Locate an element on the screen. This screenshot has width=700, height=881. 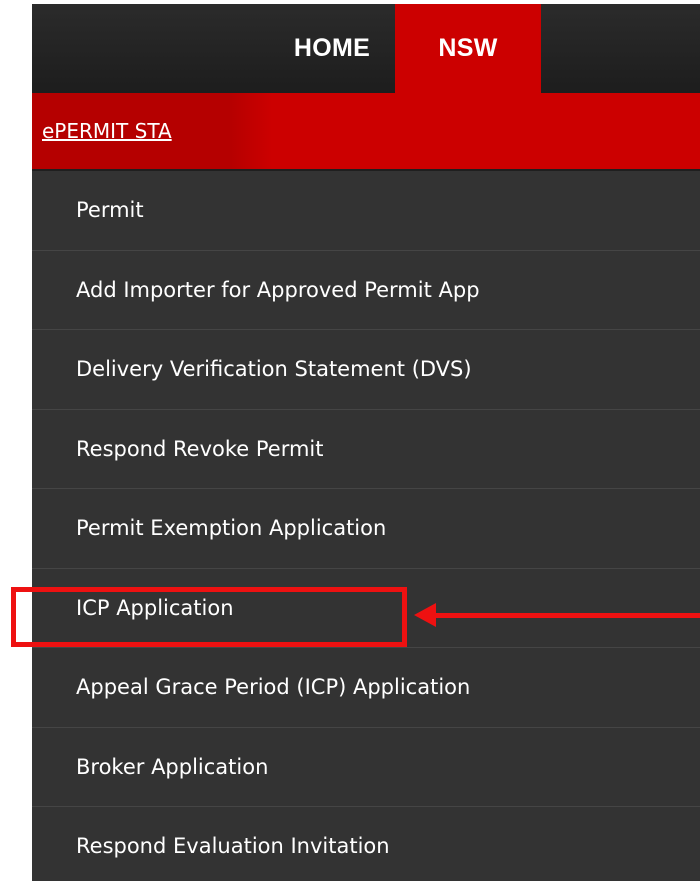
annotation-arrow-line is located at coordinates (566, 615).